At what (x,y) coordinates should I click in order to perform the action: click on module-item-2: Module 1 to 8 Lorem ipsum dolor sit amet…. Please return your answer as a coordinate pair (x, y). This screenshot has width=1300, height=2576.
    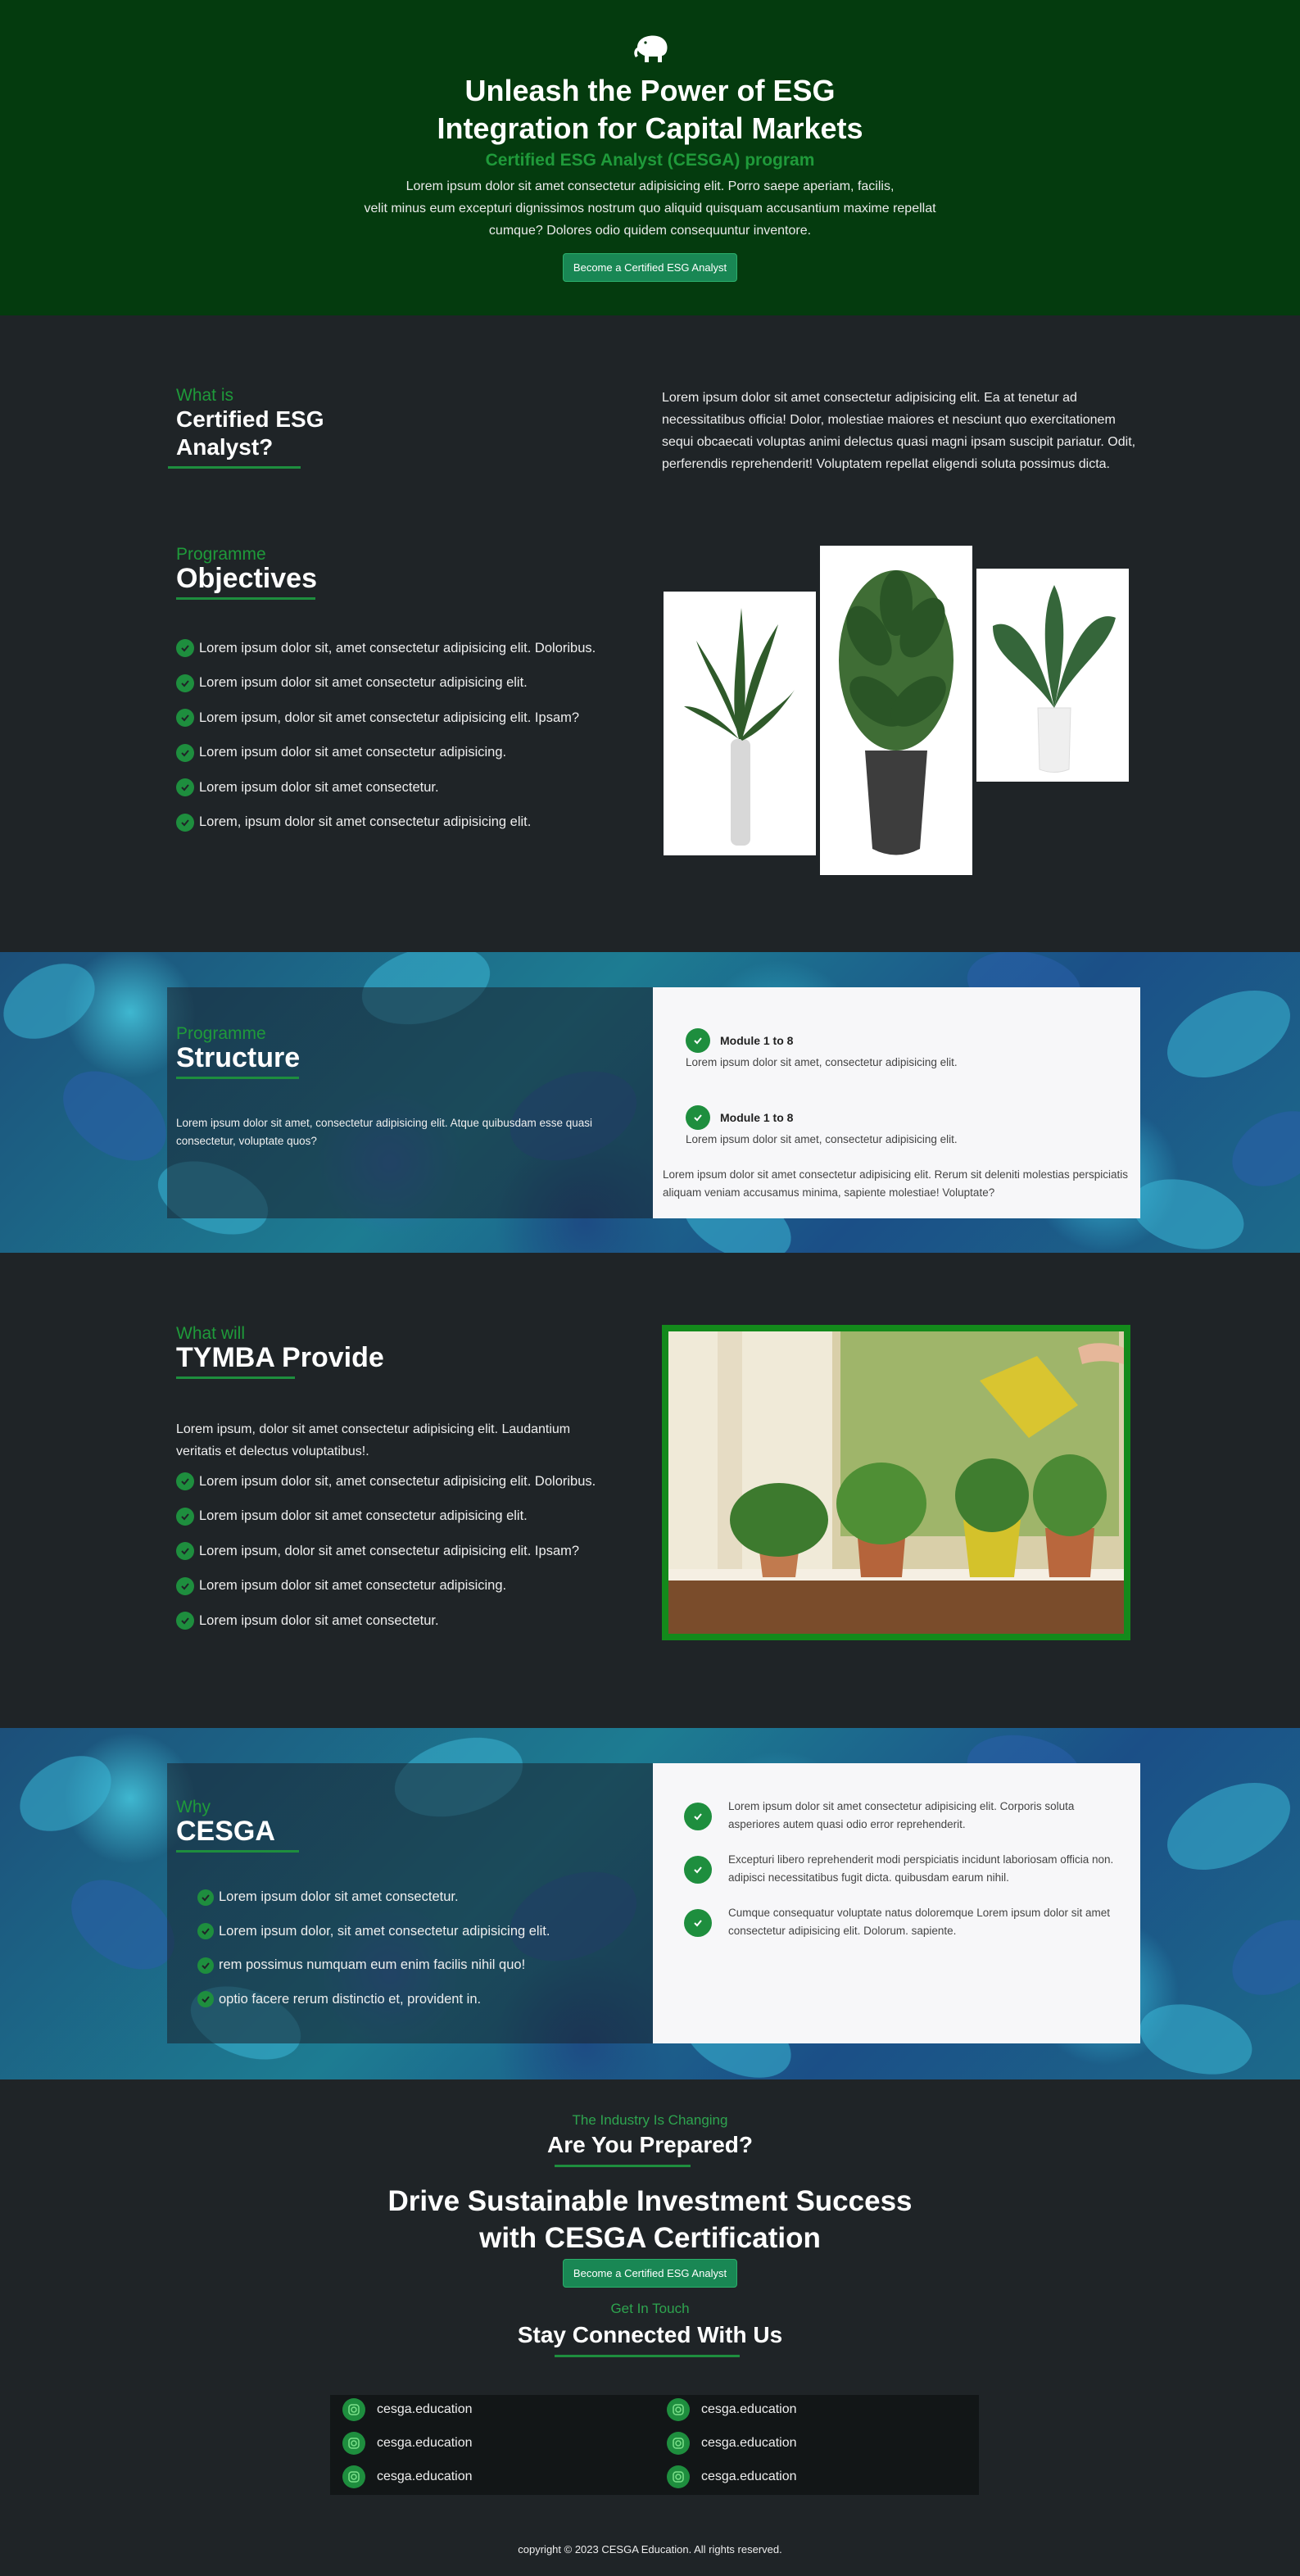
    Looking at the image, I should click on (822, 1125).